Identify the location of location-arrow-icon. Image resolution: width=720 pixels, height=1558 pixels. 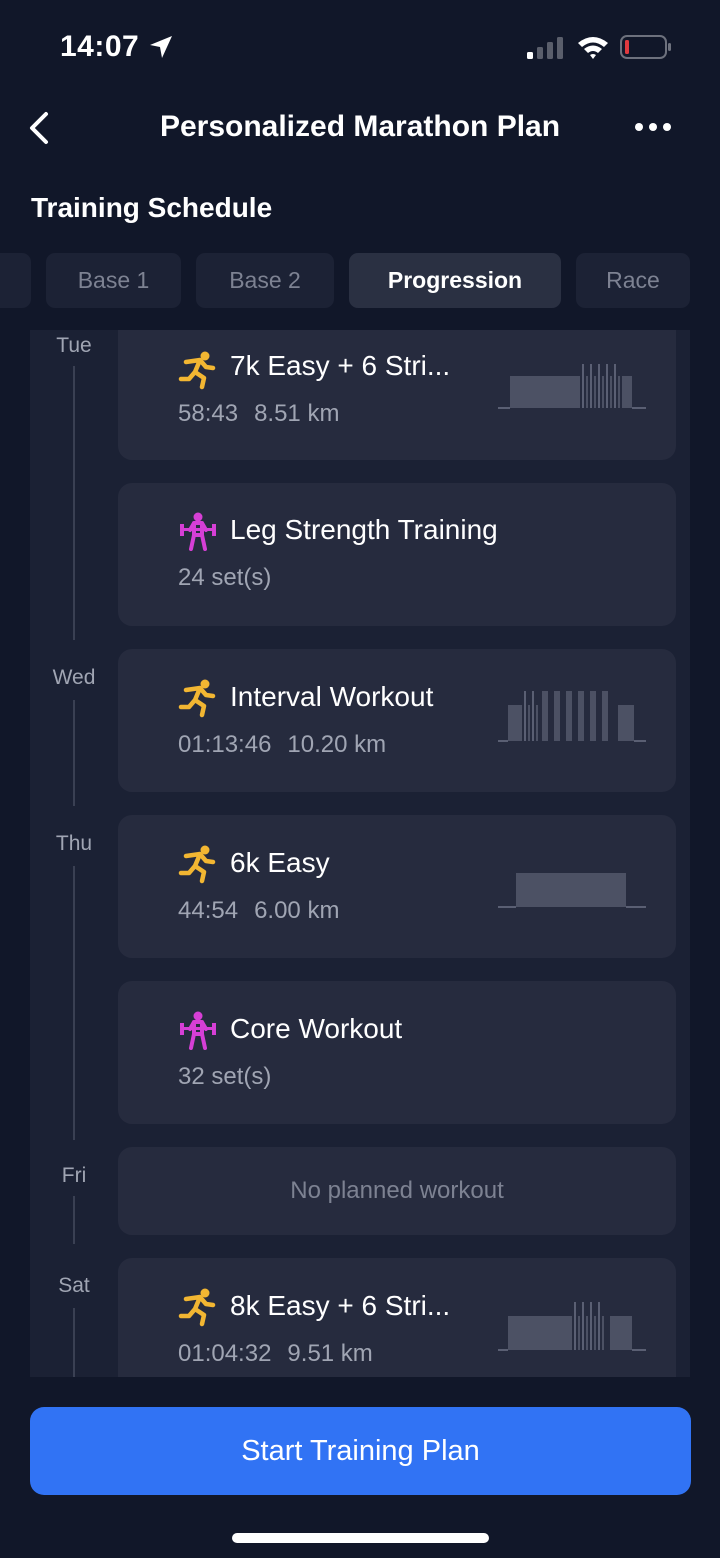
(161, 47).